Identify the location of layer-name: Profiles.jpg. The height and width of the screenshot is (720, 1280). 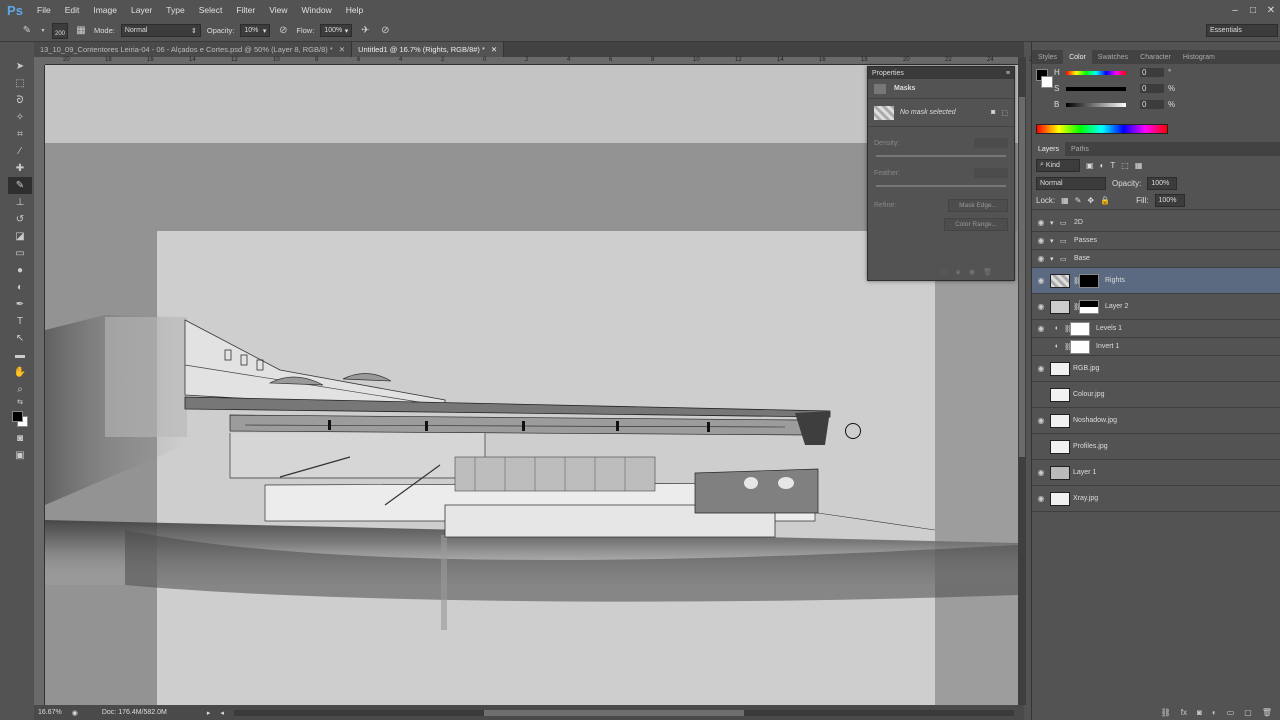
(1090, 446).